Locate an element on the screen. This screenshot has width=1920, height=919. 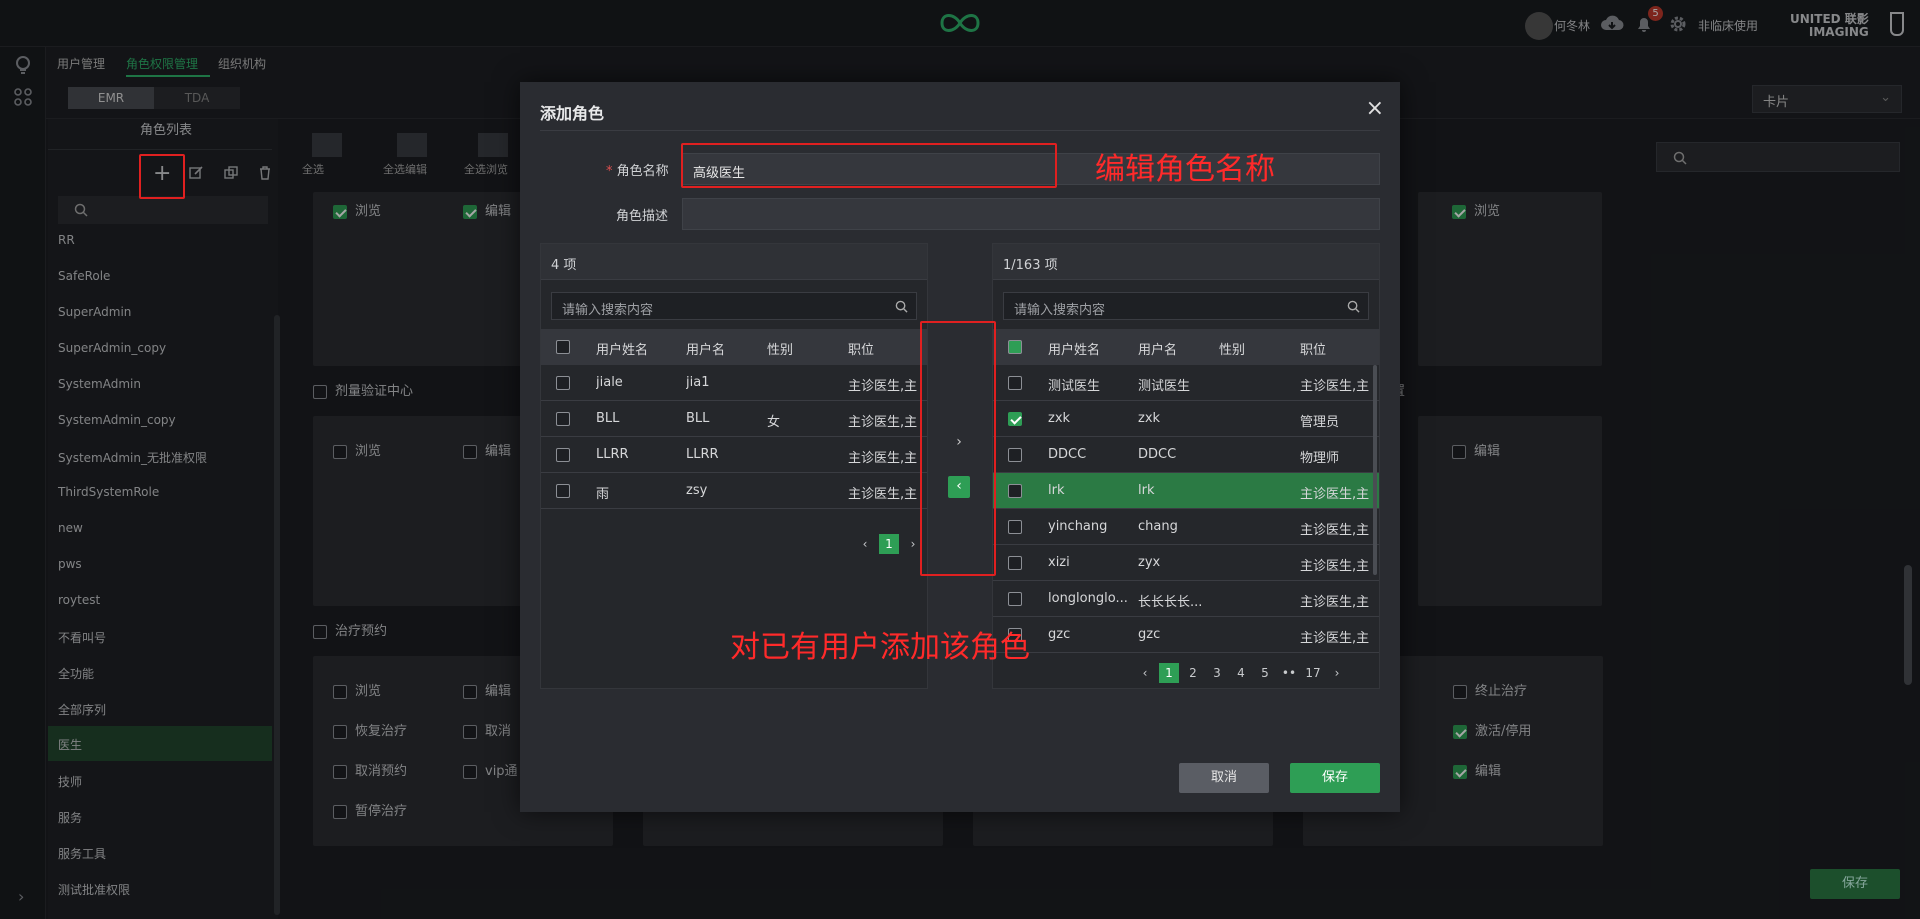
page-button: 4 is located at coordinates (1241, 673).